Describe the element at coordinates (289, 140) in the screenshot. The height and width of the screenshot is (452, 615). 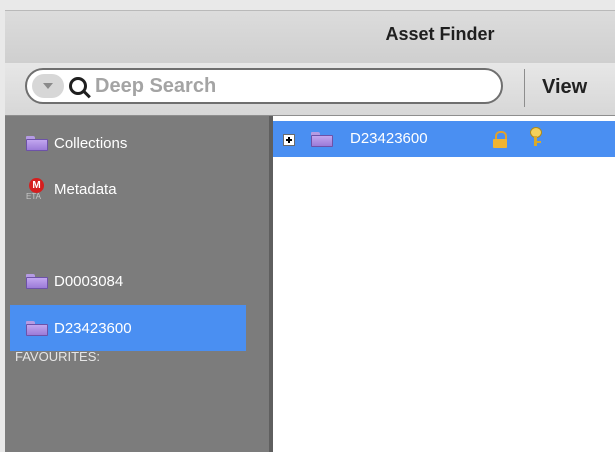
I see `expand-icon` at that location.